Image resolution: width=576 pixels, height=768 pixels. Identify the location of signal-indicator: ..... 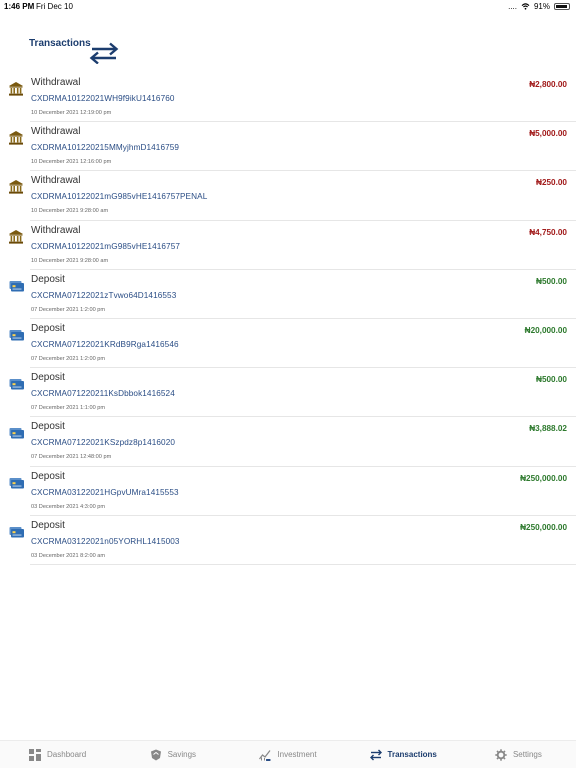
(512, 6).